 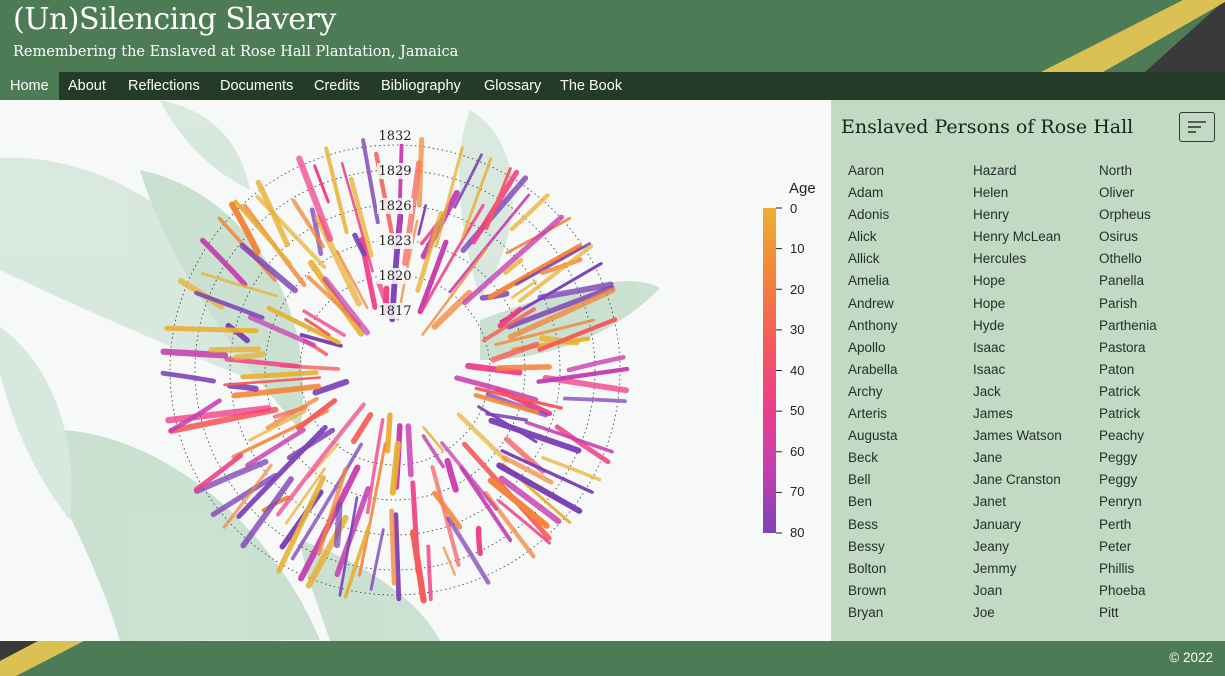 What do you see at coordinates (908, 171) in the screenshot?
I see `person-name: Aaron` at bounding box center [908, 171].